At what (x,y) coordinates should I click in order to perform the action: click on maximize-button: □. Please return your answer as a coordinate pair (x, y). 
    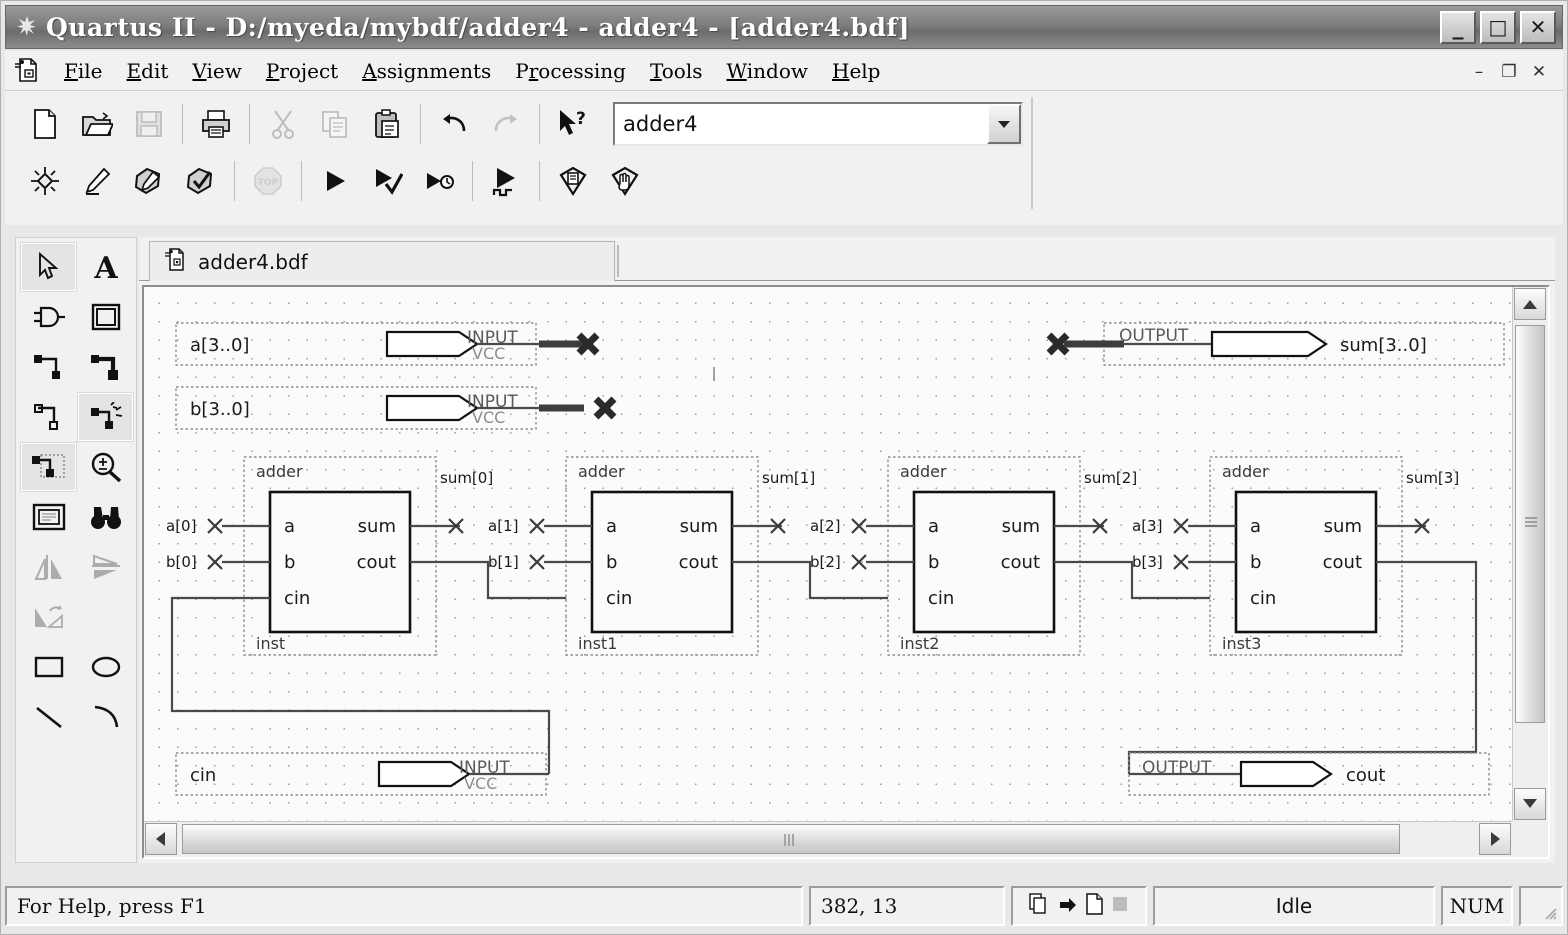
    Looking at the image, I should click on (1498, 27).